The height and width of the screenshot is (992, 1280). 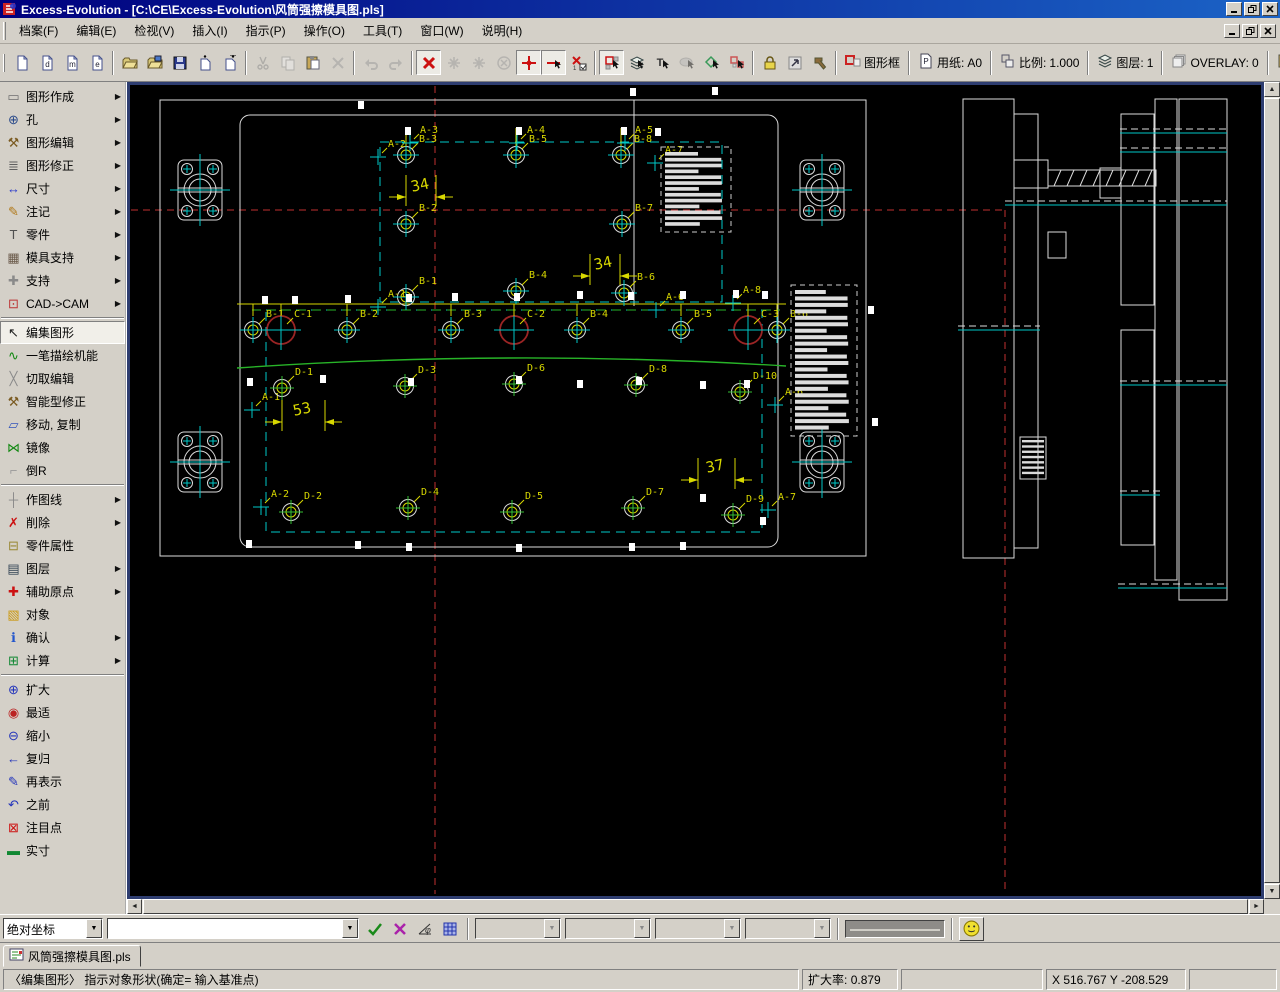 What do you see at coordinates (950, 62) in the screenshot?
I see `paper-indicator: P 用纸: A0` at bounding box center [950, 62].